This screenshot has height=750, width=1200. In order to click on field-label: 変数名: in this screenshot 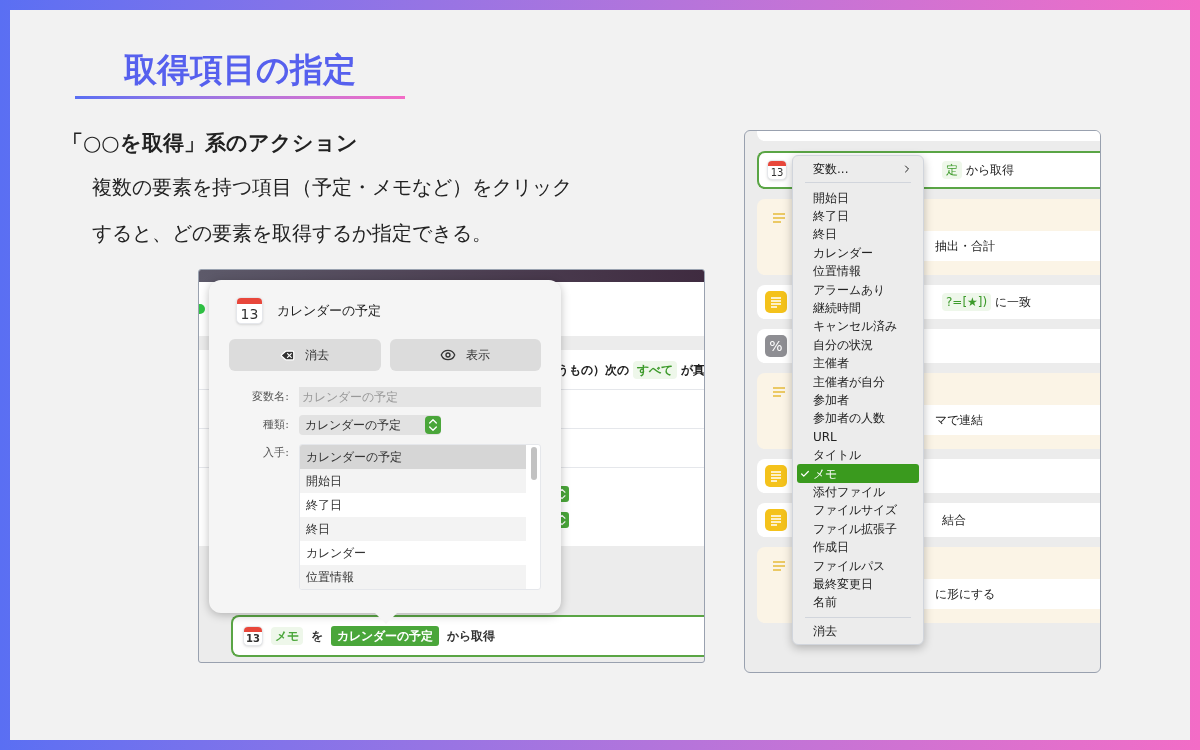, I will do `click(270, 397)`.